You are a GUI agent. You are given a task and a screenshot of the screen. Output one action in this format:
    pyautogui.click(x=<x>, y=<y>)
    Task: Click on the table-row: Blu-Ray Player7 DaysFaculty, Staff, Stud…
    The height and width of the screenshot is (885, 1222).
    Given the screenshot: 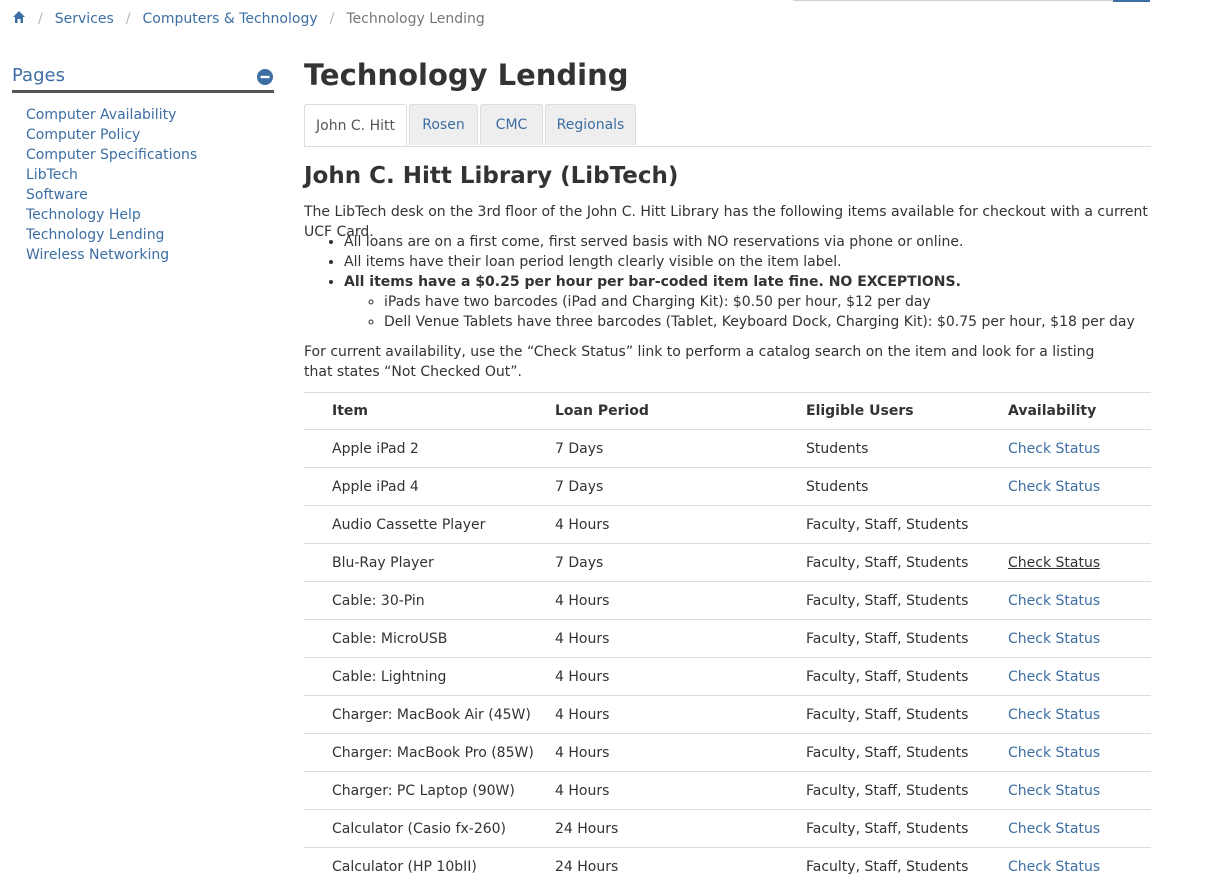 What is the action you would take?
    pyautogui.click(x=727, y=563)
    